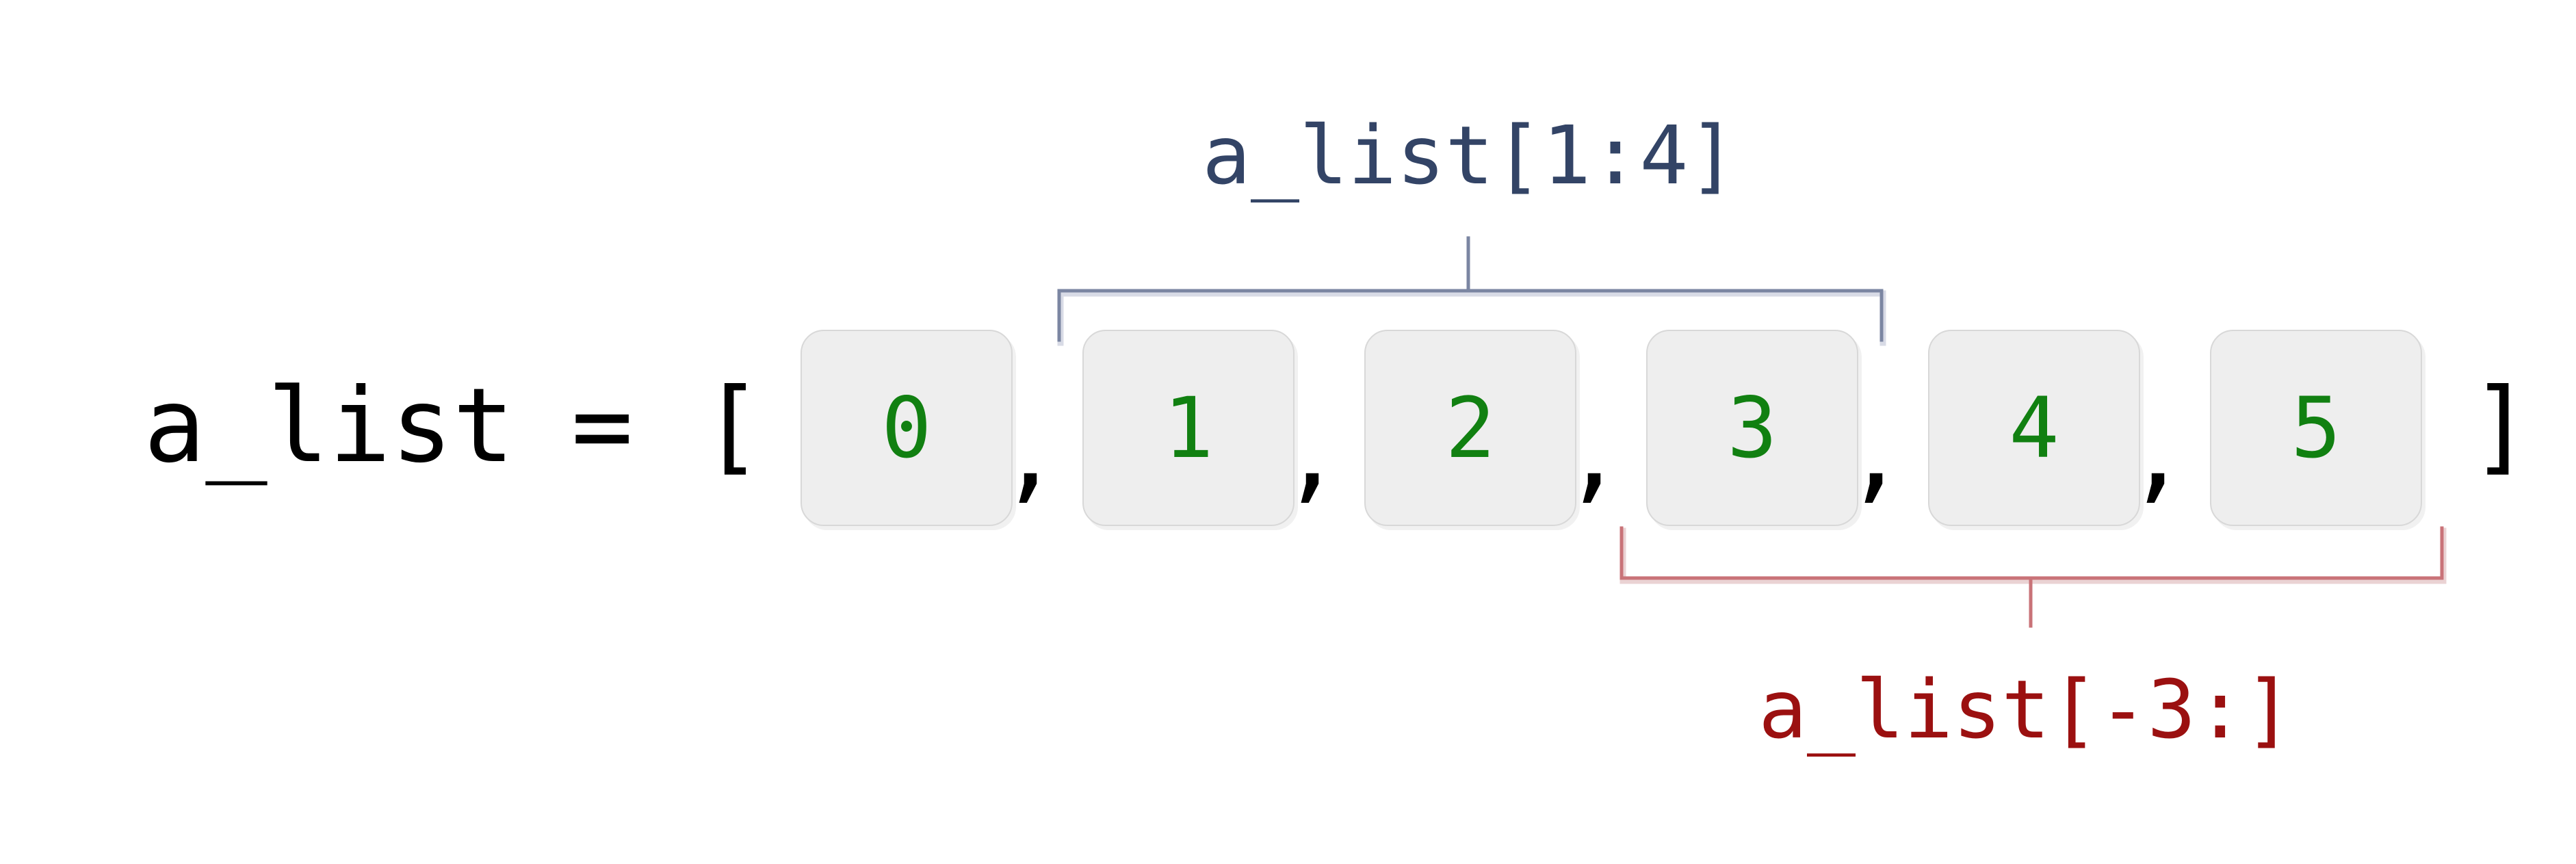 This screenshot has height=864, width=2576. What do you see at coordinates (1471, 291) in the screenshot?
I see `top-slice-bracket` at bounding box center [1471, 291].